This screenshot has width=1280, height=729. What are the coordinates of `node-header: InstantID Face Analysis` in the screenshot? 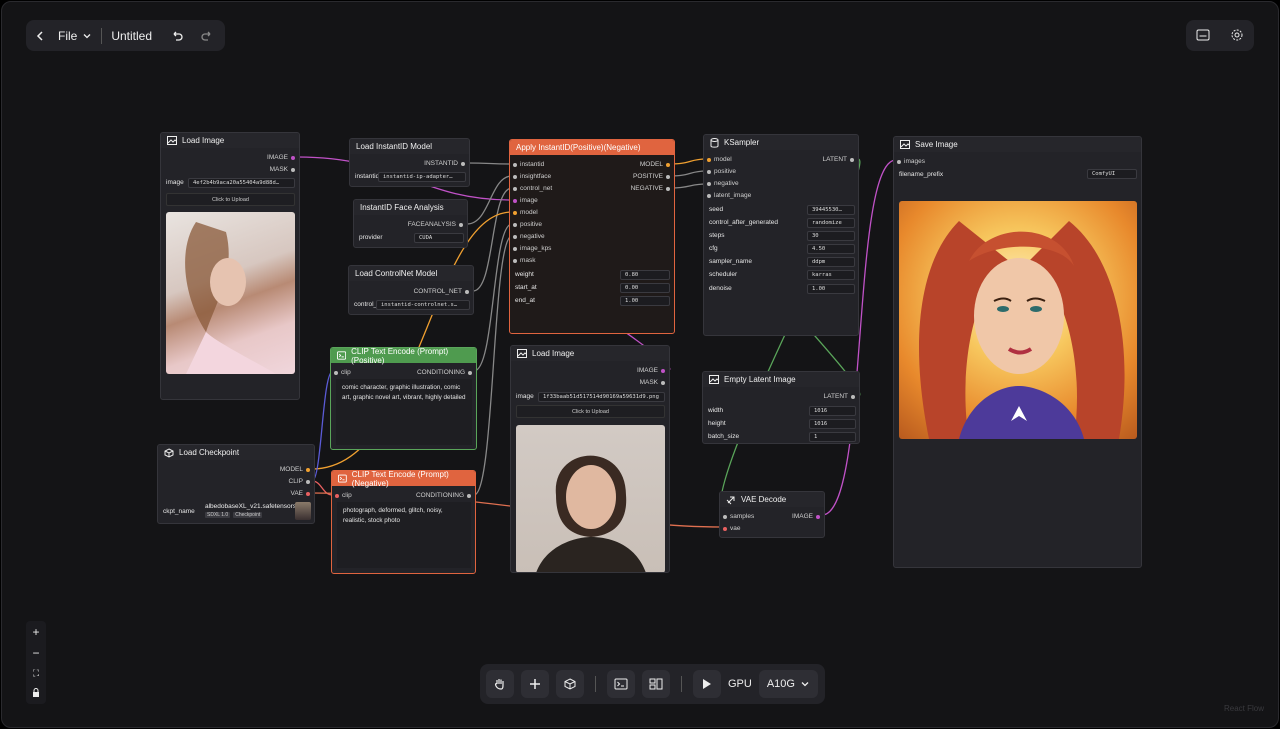 It's located at (410, 207).